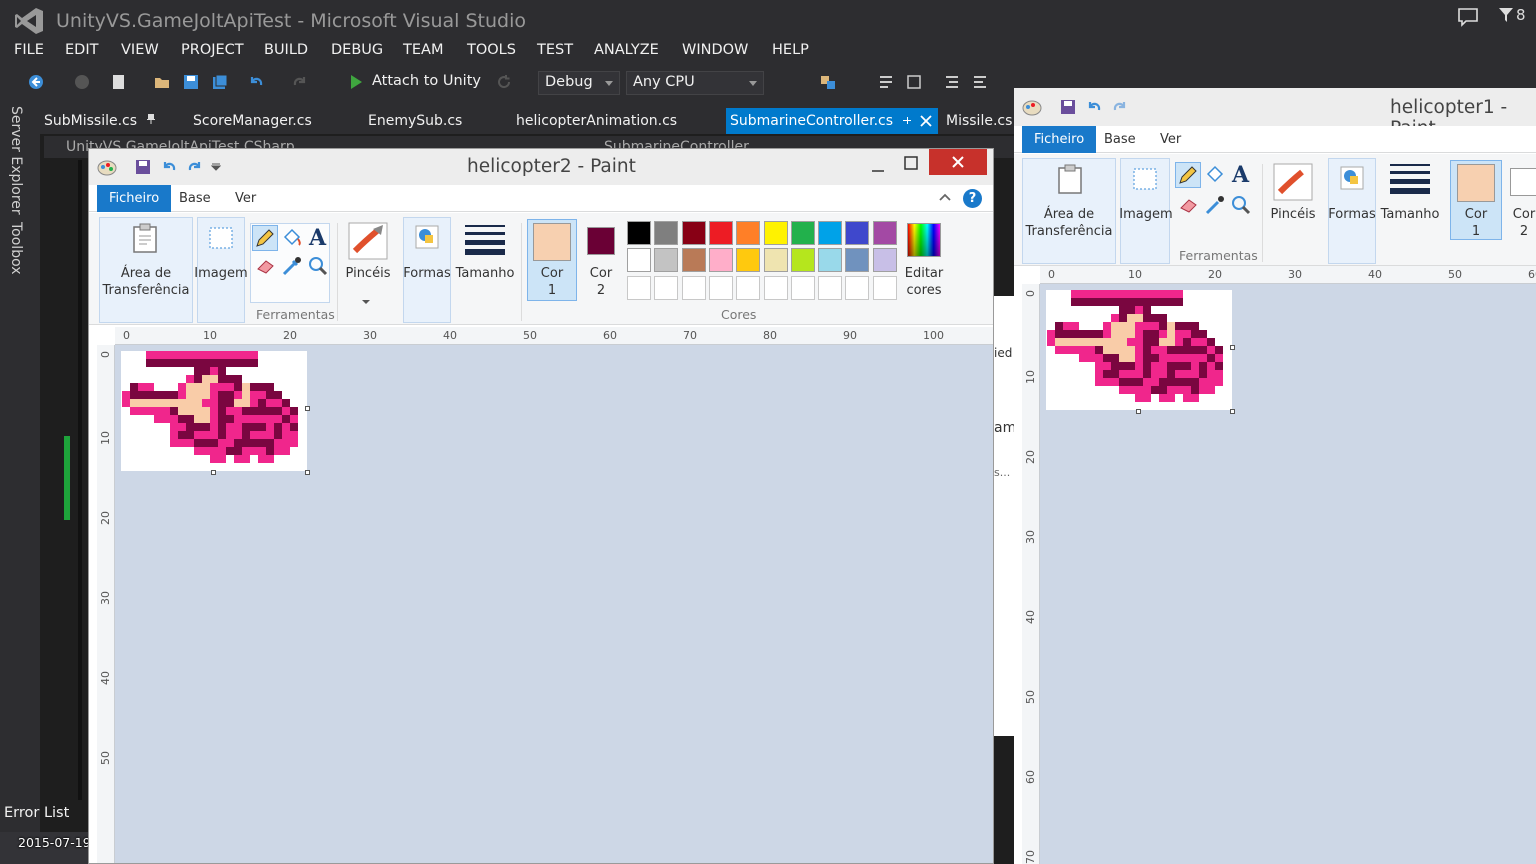 Image resolution: width=1536 pixels, height=864 pixels. Describe the element at coordinates (715, 50) in the screenshot. I see `menu-window: WINDOW` at that location.